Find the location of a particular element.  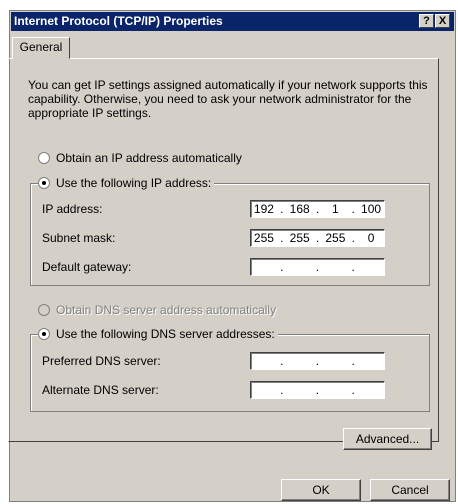

radio-label: Obtain an IP address automatically is located at coordinates (149, 158).